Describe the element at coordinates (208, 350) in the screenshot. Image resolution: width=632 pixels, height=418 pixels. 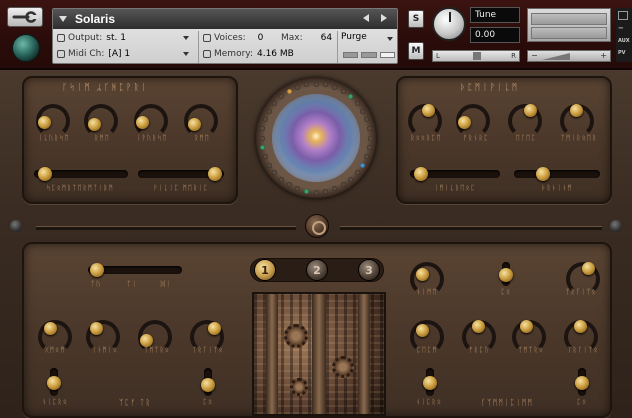
I see `bottom-left-knob-label-4: ᛉᚱᚴᛁᛉᛟ` at that location.